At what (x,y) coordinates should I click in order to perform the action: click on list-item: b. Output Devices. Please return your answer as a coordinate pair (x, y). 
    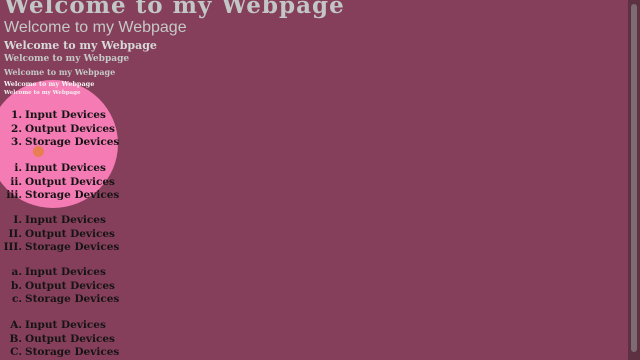
    Looking at the image, I should click on (59, 287).